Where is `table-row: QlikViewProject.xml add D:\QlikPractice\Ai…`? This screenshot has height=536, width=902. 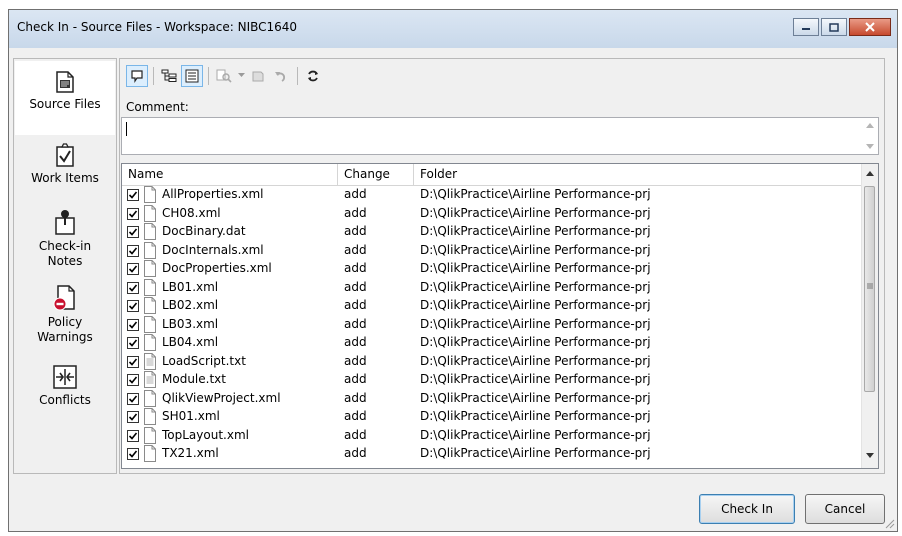
table-row: QlikViewProject.xml add D:\QlikPractice\Ai… is located at coordinates (492, 398).